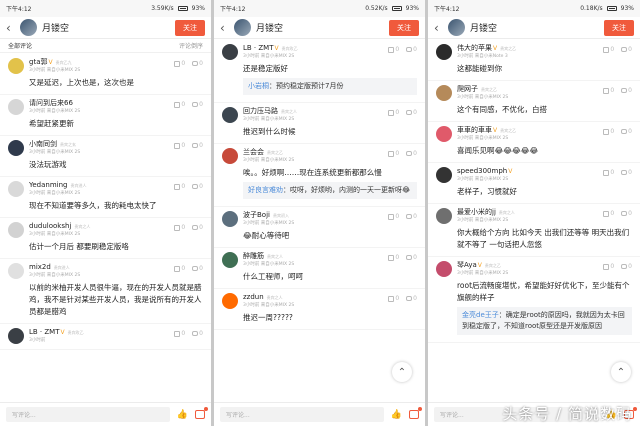 The height and width of the screenshot is (426, 640). I want to click on username: gta郭, so click(38, 62).